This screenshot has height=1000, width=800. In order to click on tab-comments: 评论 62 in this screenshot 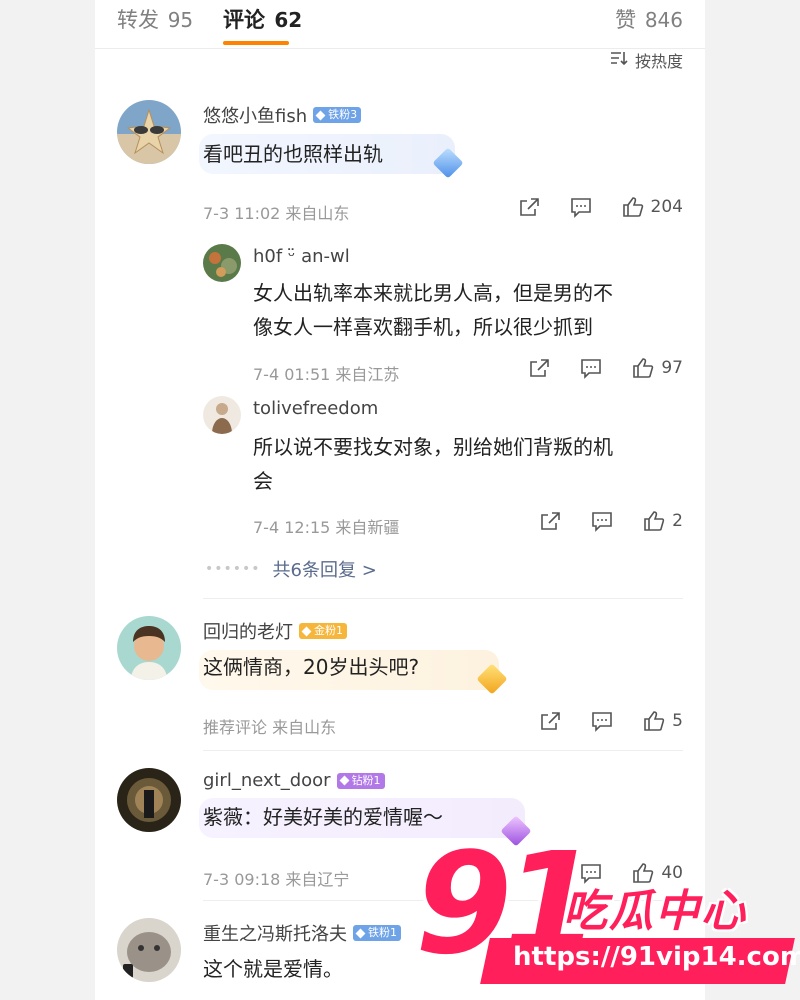, I will do `click(262, 19)`.